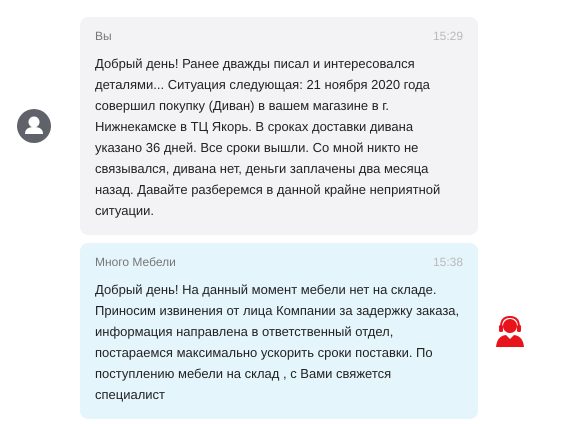 The image size is (576, 424). I want to click on message-author: Вы, so click(103, 36).